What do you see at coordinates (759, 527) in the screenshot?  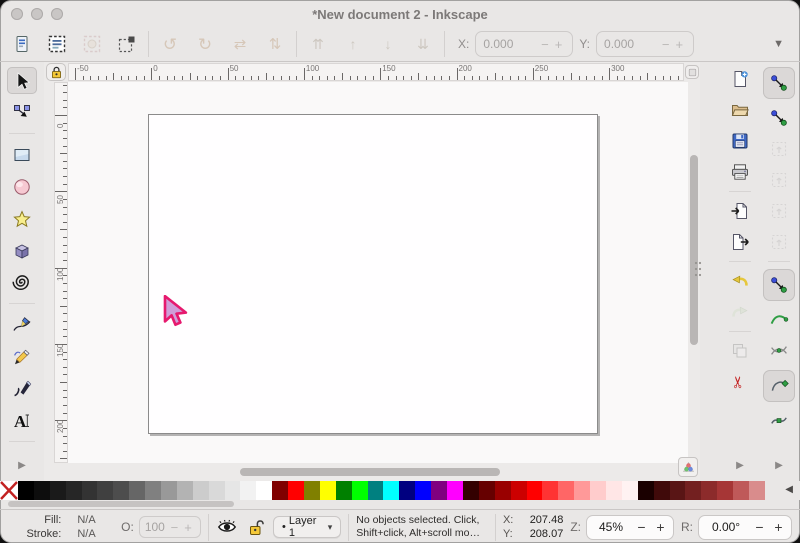 I see `rotation-decrease-button: −` at bounding box center [759, 527].